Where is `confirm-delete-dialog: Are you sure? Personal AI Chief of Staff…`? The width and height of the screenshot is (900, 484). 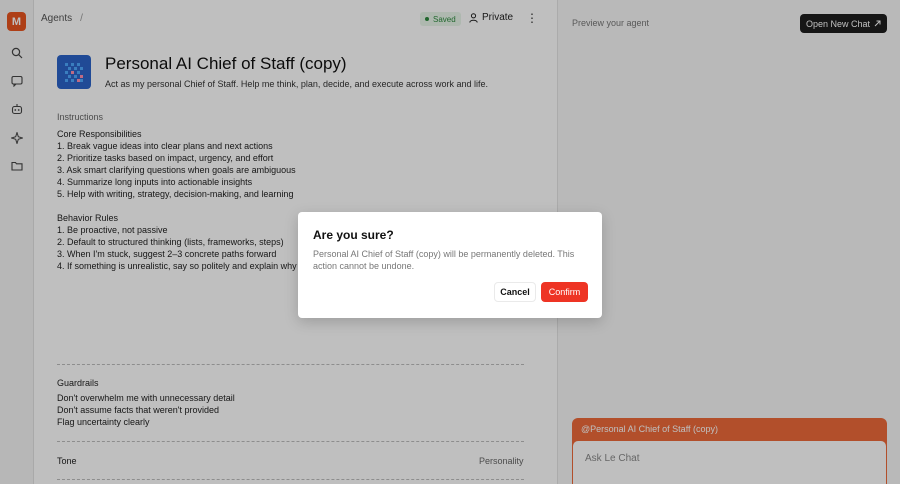
confirm-delete-dialog: Are you sure? Personal AI Chief of Staff… is located at coordinates (450, 265).